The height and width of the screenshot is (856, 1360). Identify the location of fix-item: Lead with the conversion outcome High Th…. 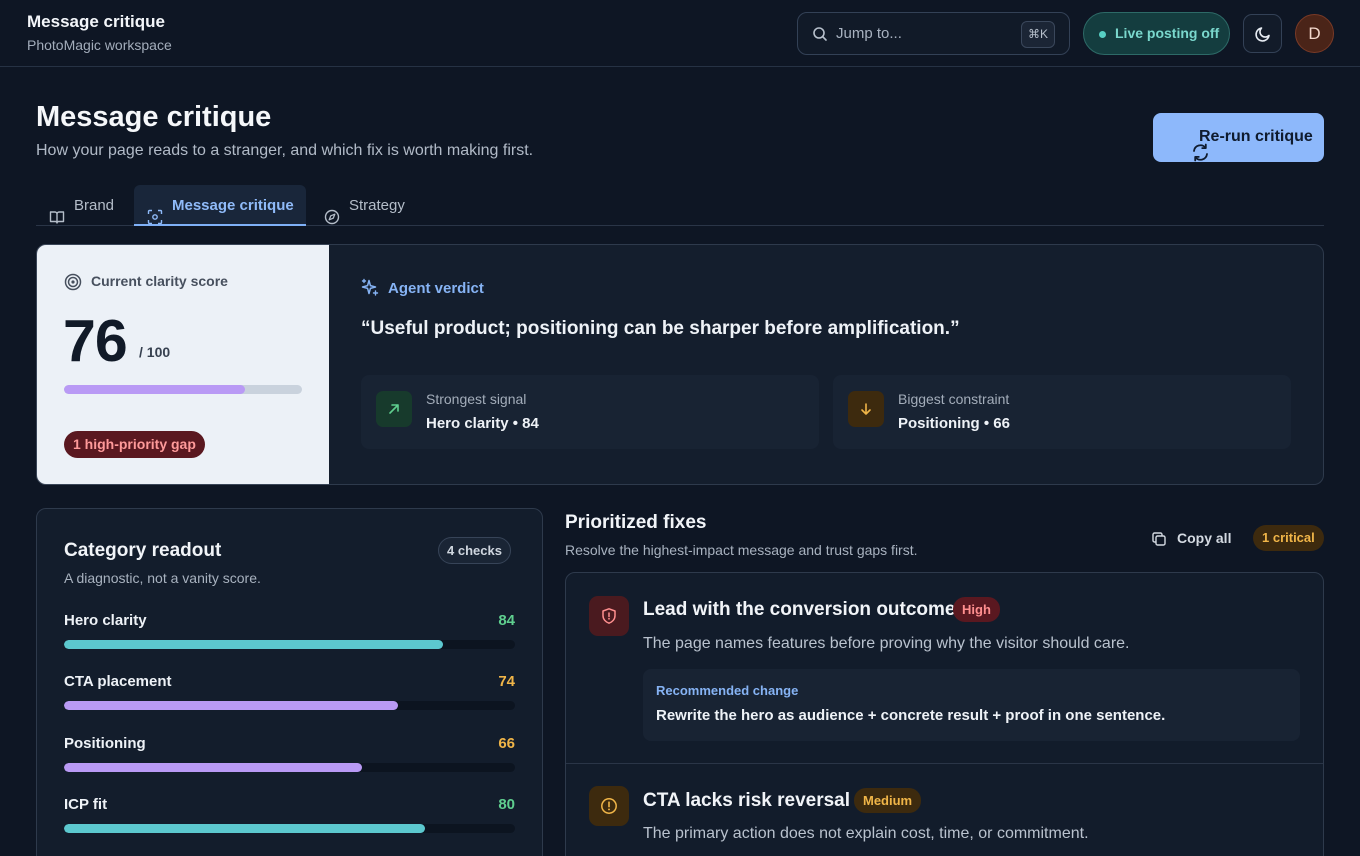
(944, 668).